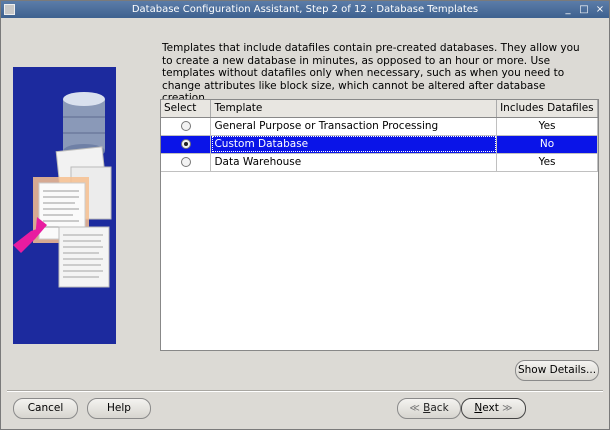 The width and height of the screenshot is (610, 430). Describe the element at coordinates (429, 408) in the screenshot. I see `back-button: ≪ Back` at that location.